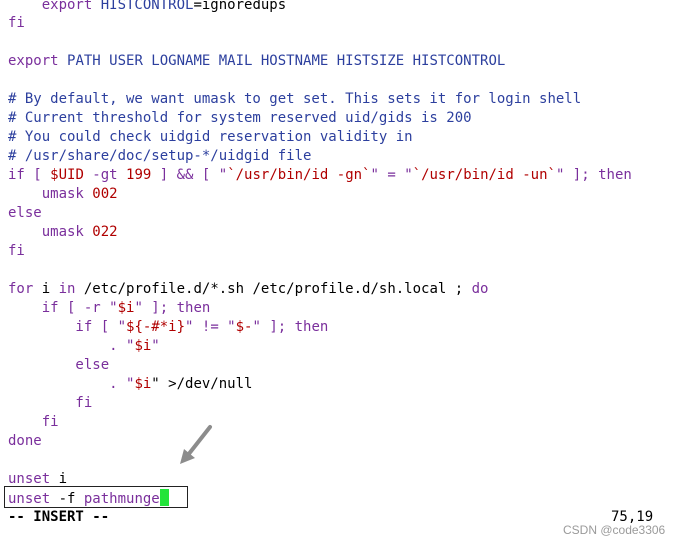 The height and width of the screenshot is (547, 693). Describe the element at coordinates (63, 194) in the screenshot. I see `code-line-umask-002: umask 002` at that location.